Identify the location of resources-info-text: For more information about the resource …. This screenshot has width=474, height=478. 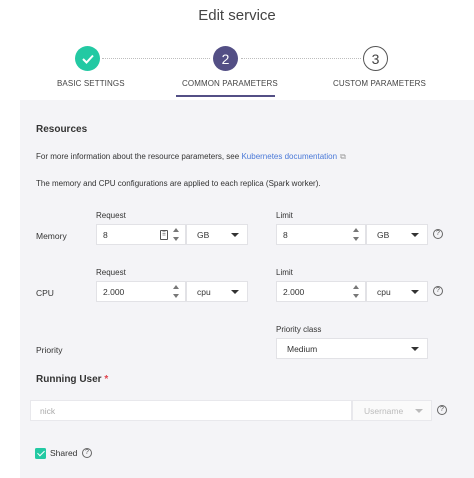
(191, 157).